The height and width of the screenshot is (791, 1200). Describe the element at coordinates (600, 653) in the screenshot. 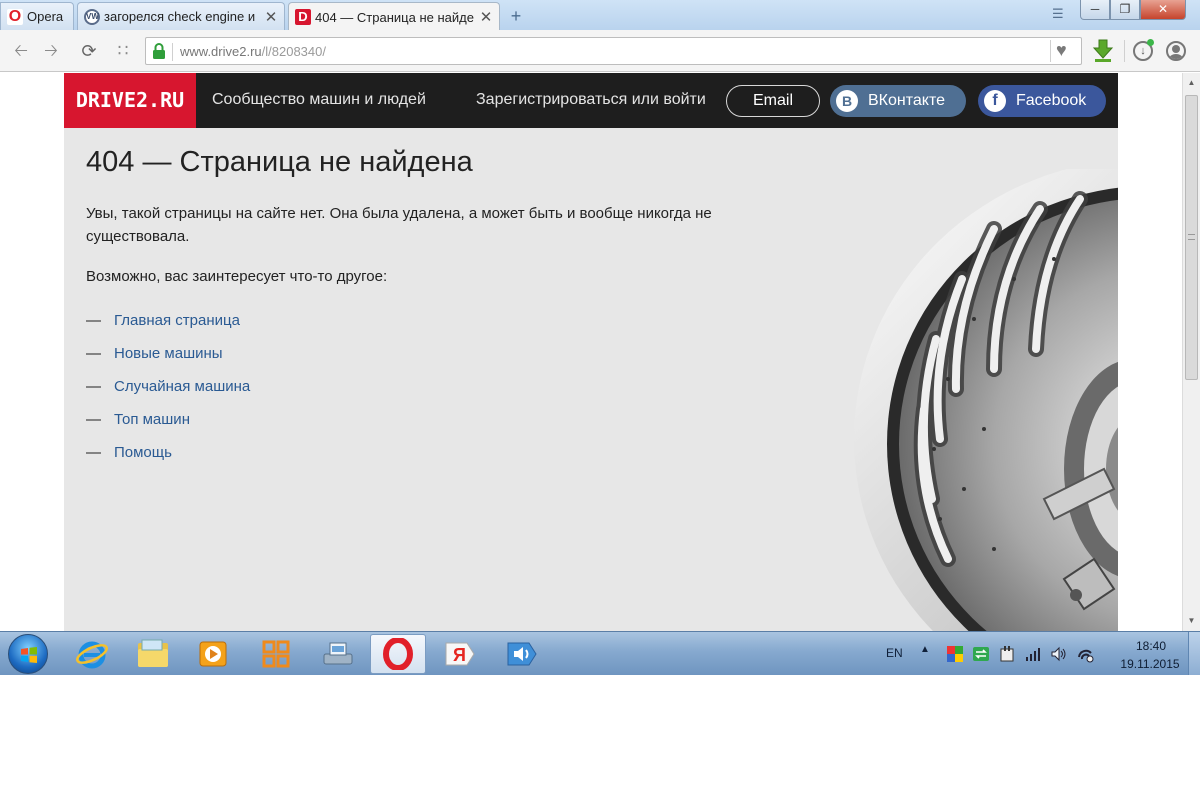

I see `taskbar: Я EN ▲ 18:40 19.11.2015` at that location.